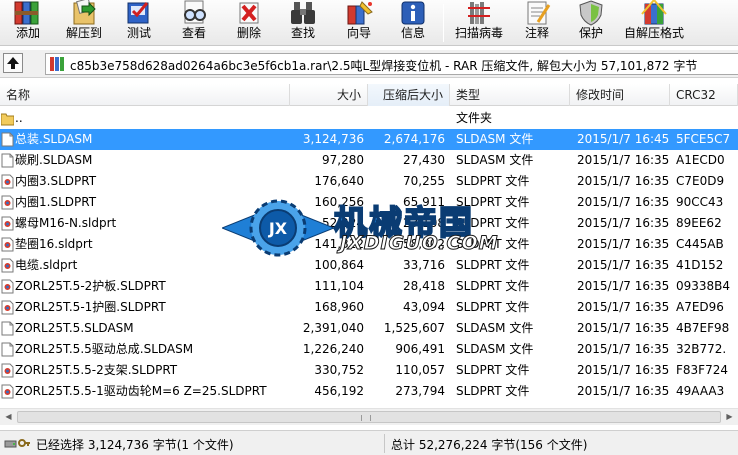 This screenshot has width=738, height=455. I want to click on books-icon, so click(26, 13).